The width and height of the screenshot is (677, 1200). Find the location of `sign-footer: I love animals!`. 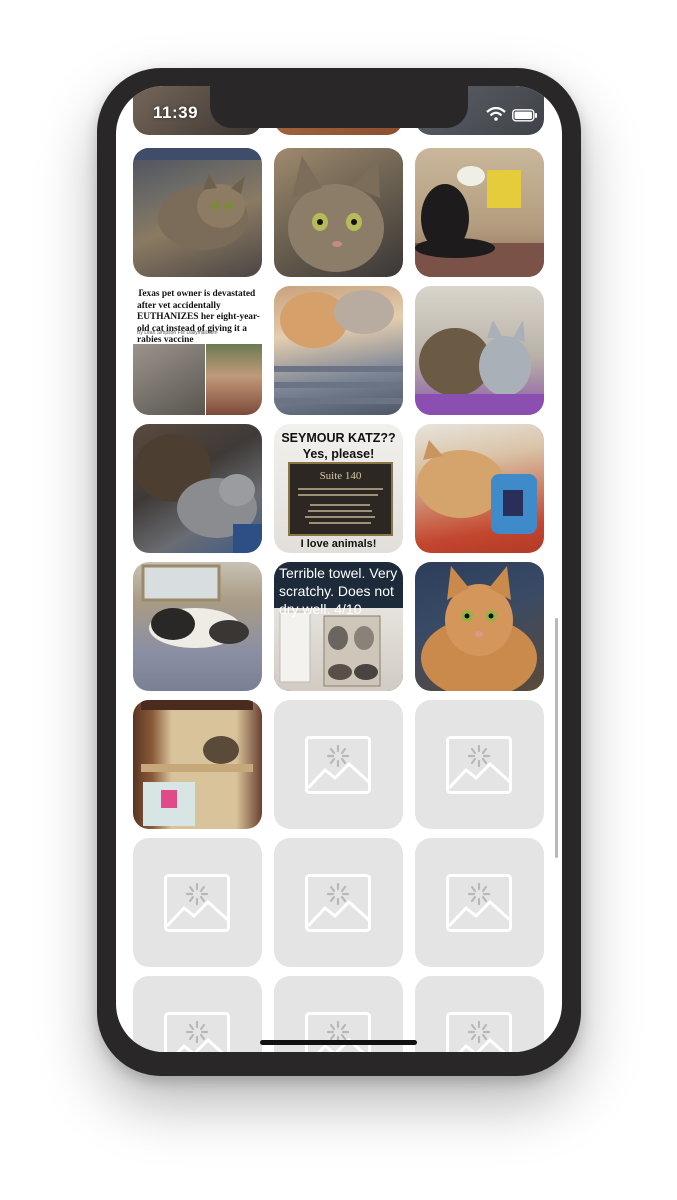

sign-footer: I love animals! is located at coordinates (338, 544).